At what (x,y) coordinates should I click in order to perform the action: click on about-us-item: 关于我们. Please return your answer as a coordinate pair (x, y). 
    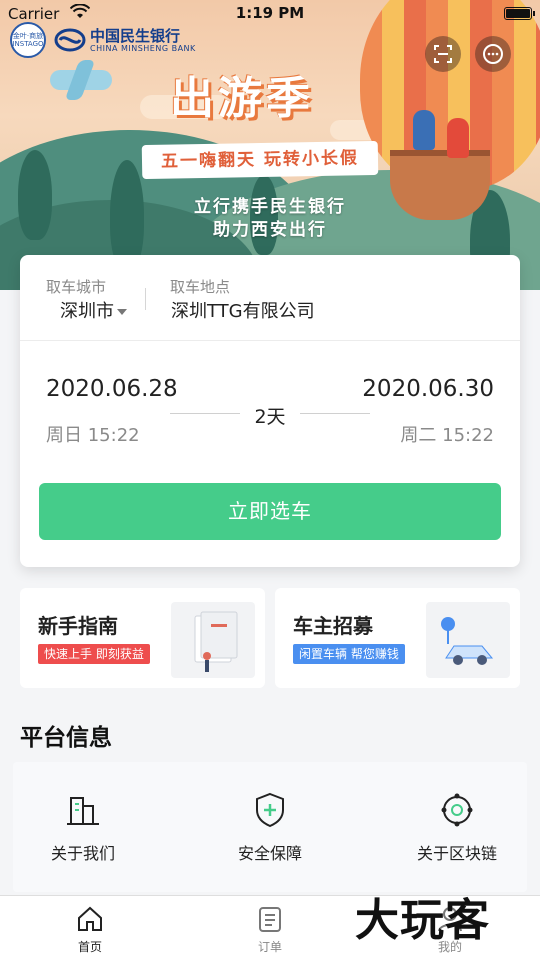
    Looking at the image, I should click on (83, 827).